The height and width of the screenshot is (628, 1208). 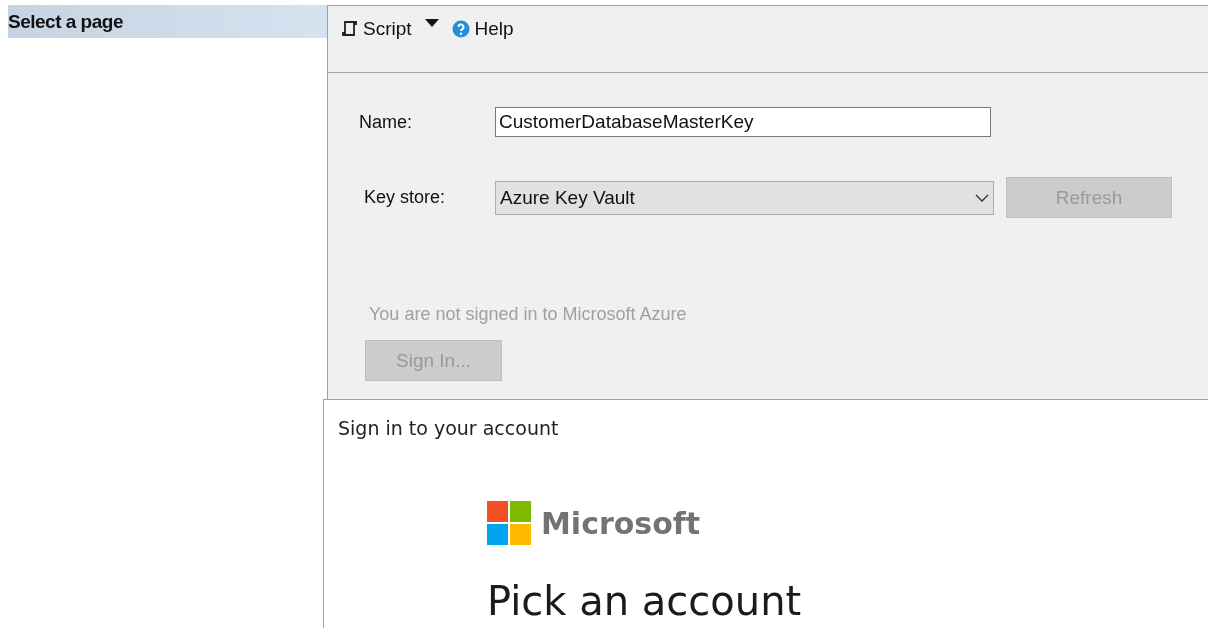 What do you see at coordinates (744, 197) in the screenshot?
I see `key-store-dropdown: Azure Key Vault` at bounding box center [744, 197].